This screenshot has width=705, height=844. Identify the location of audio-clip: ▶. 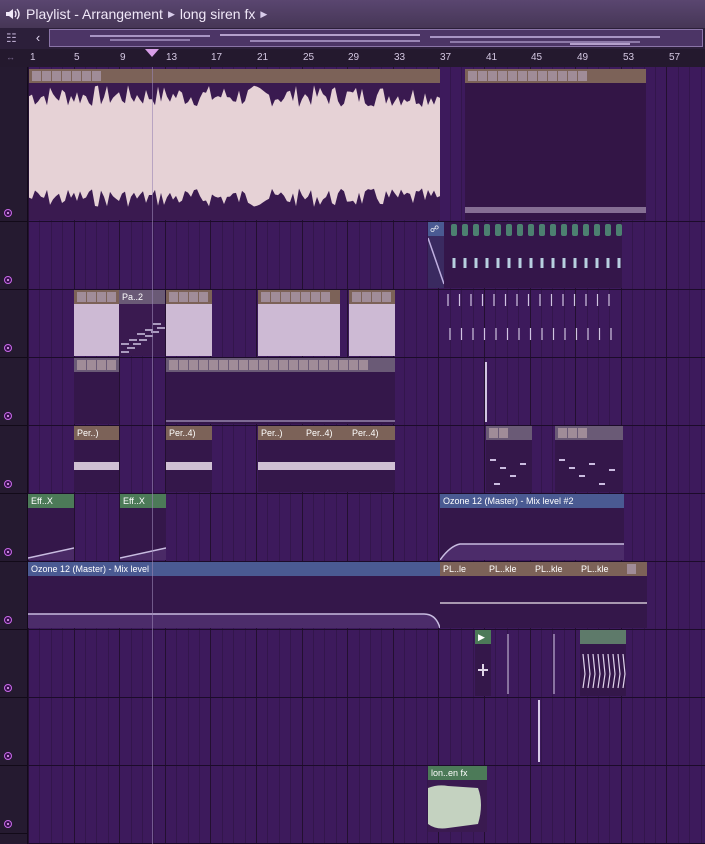
(483, 663).